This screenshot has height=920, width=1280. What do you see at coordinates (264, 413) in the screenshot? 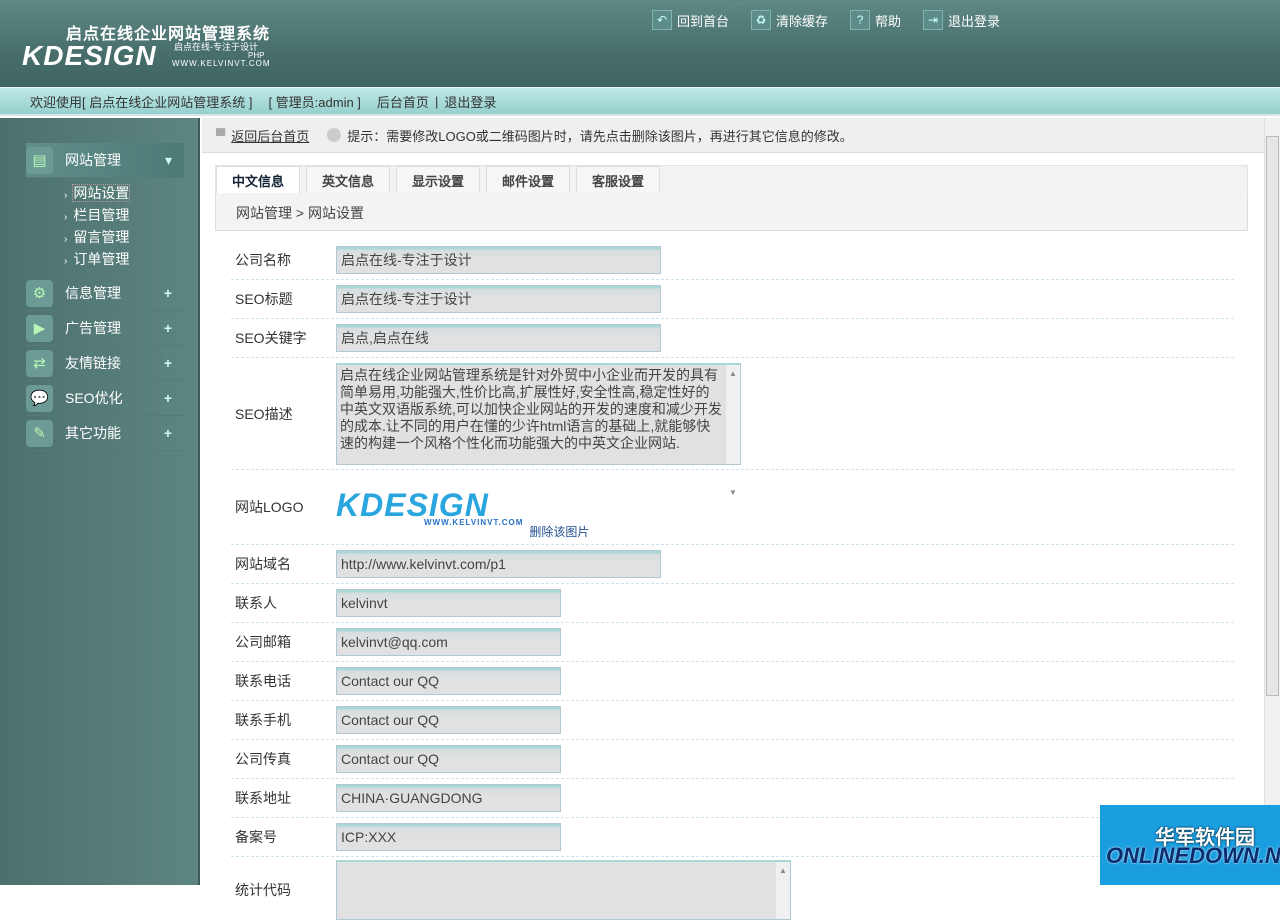
I see `seo-desc-label: SEO描述` at bounding box center [264, 413].